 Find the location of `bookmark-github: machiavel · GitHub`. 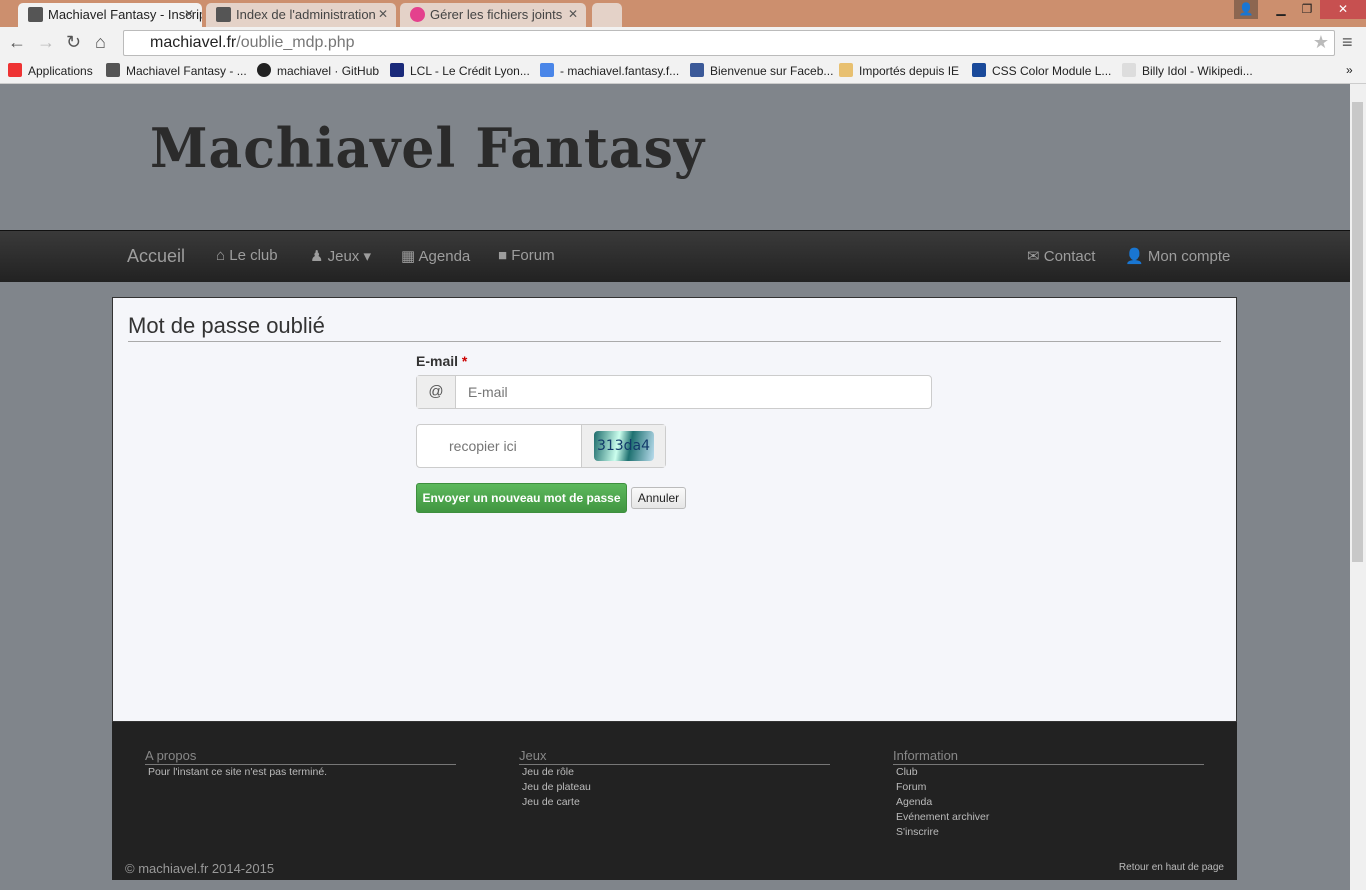

bookmark-github: machiavel · GitHub is located at coordinates (318, 70).